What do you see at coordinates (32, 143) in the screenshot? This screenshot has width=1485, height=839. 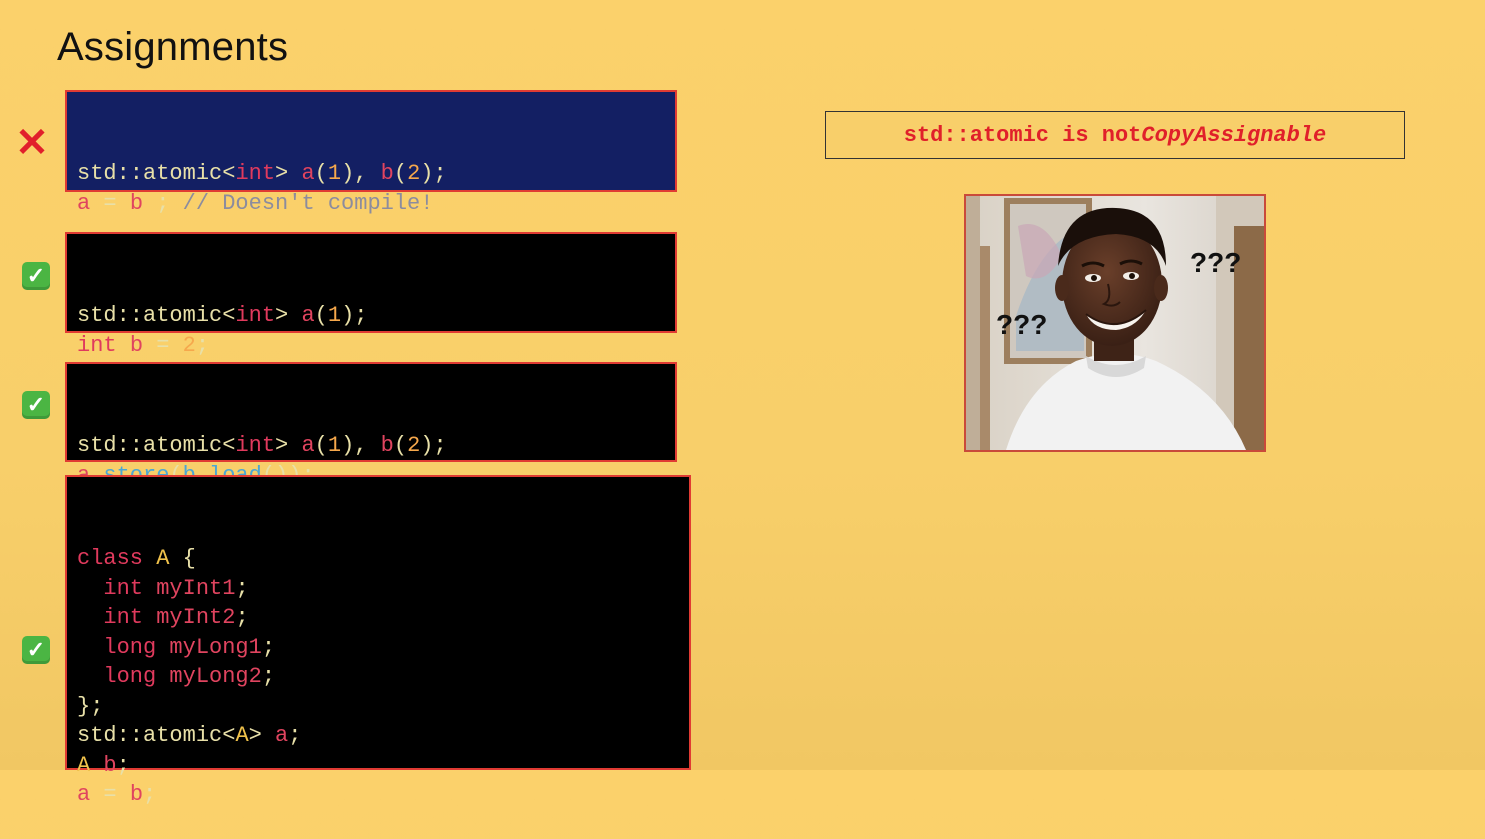 I see `fail-cross-icon: ✕` at bounding box center [32, 143].